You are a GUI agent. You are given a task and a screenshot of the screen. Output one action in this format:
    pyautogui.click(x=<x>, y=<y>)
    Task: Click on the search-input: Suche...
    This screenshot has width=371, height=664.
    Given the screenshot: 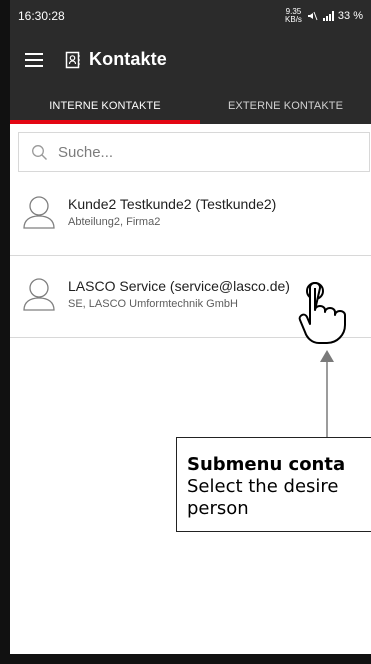 What is the action you would take?
    pyautogui.click(x=194, y=152)
    